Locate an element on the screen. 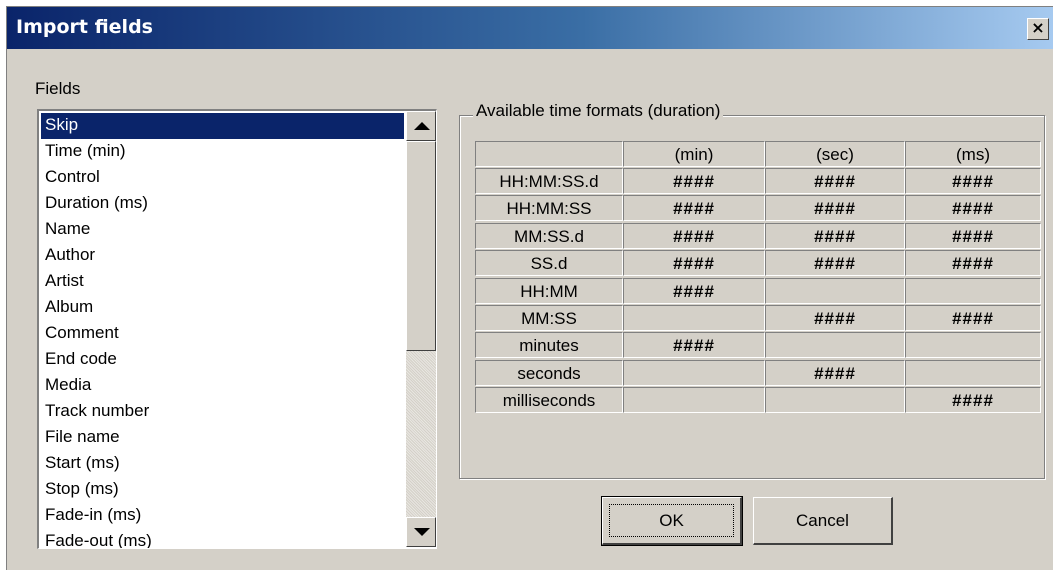 The height and width of the screenshot is (570, 1053). column-header: (ms) is located at coordinates (973, 154).